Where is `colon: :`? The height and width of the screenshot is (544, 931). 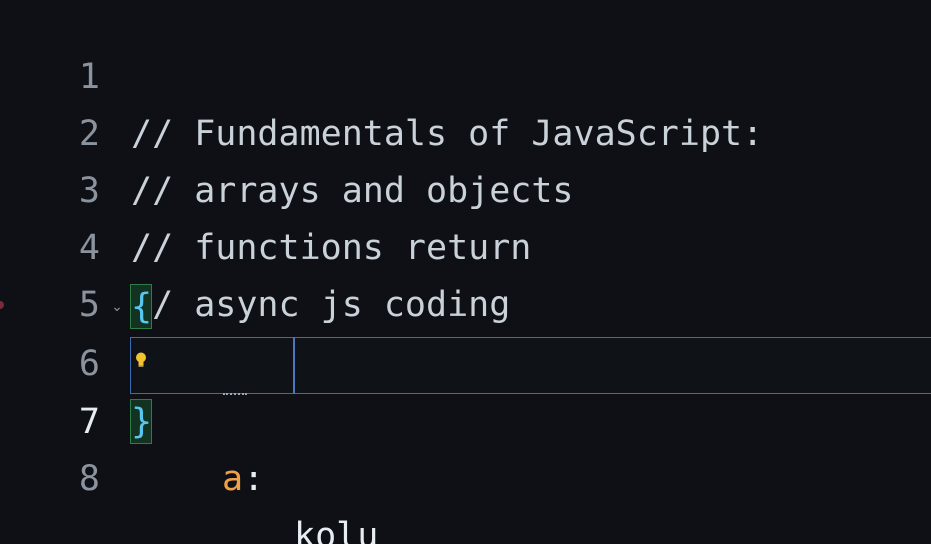
colon: : is located at coordinates (254, 479).